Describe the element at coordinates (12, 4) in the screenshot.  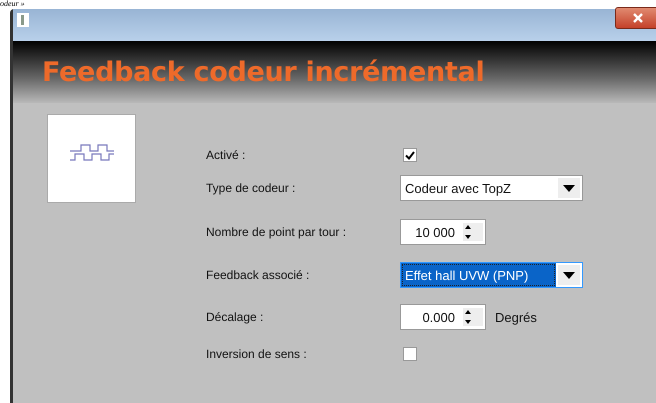
I see `caption-text: odeur »` at that location.